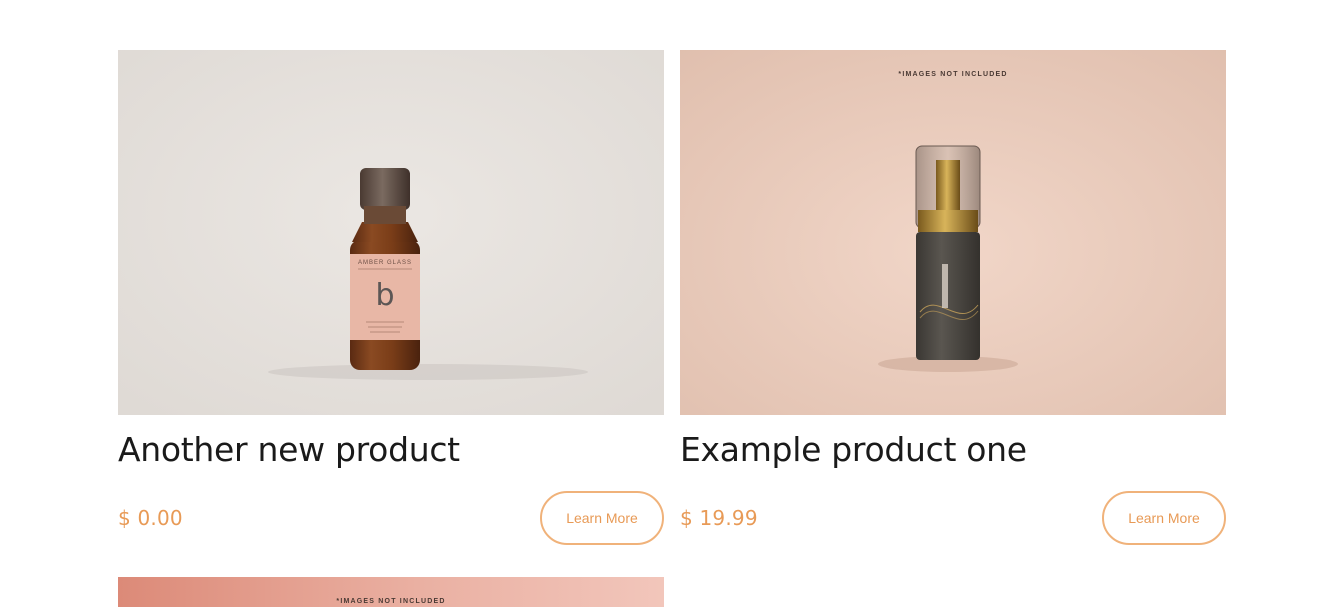  What do you see at coordinates (719, 518) in the screenshot?
I see `product-price: $ 19.99` at bounding box center [719, 518].